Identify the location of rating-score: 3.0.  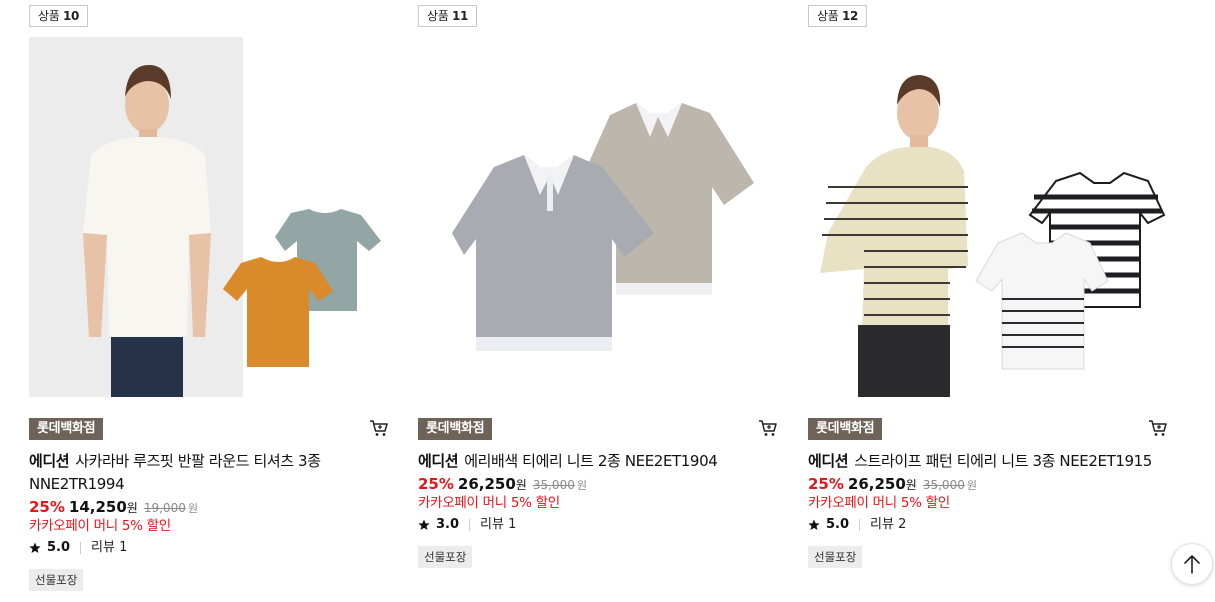
(448, 524).